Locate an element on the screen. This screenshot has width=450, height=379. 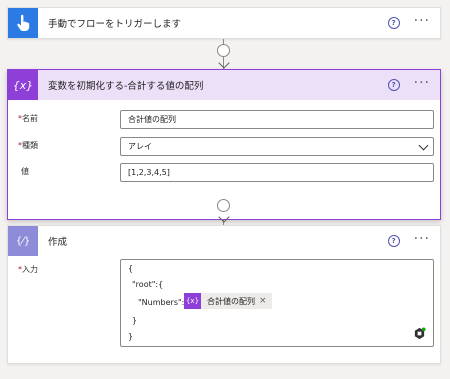
variable-icon-tile: {x} is located at coordinates (23, 85).